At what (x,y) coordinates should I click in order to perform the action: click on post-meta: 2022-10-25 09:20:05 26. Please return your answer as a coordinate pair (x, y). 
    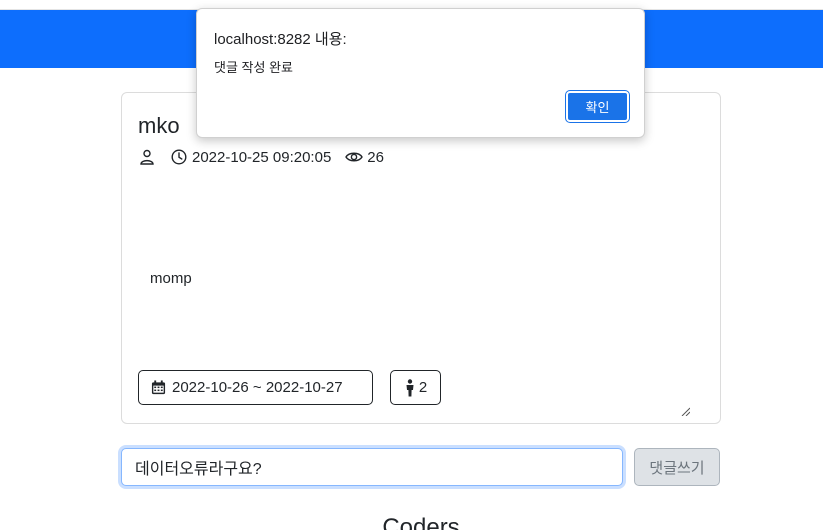
    Looking at the image, I should click on (261, 157).